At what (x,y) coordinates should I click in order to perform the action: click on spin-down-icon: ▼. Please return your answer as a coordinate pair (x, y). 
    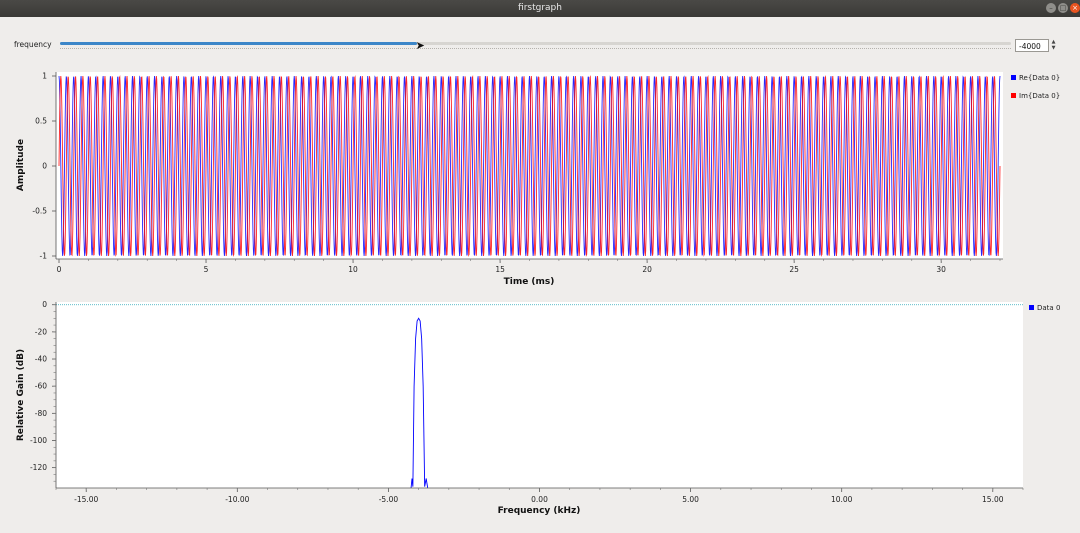
    Looking at the image, I should click on (1053, 48).